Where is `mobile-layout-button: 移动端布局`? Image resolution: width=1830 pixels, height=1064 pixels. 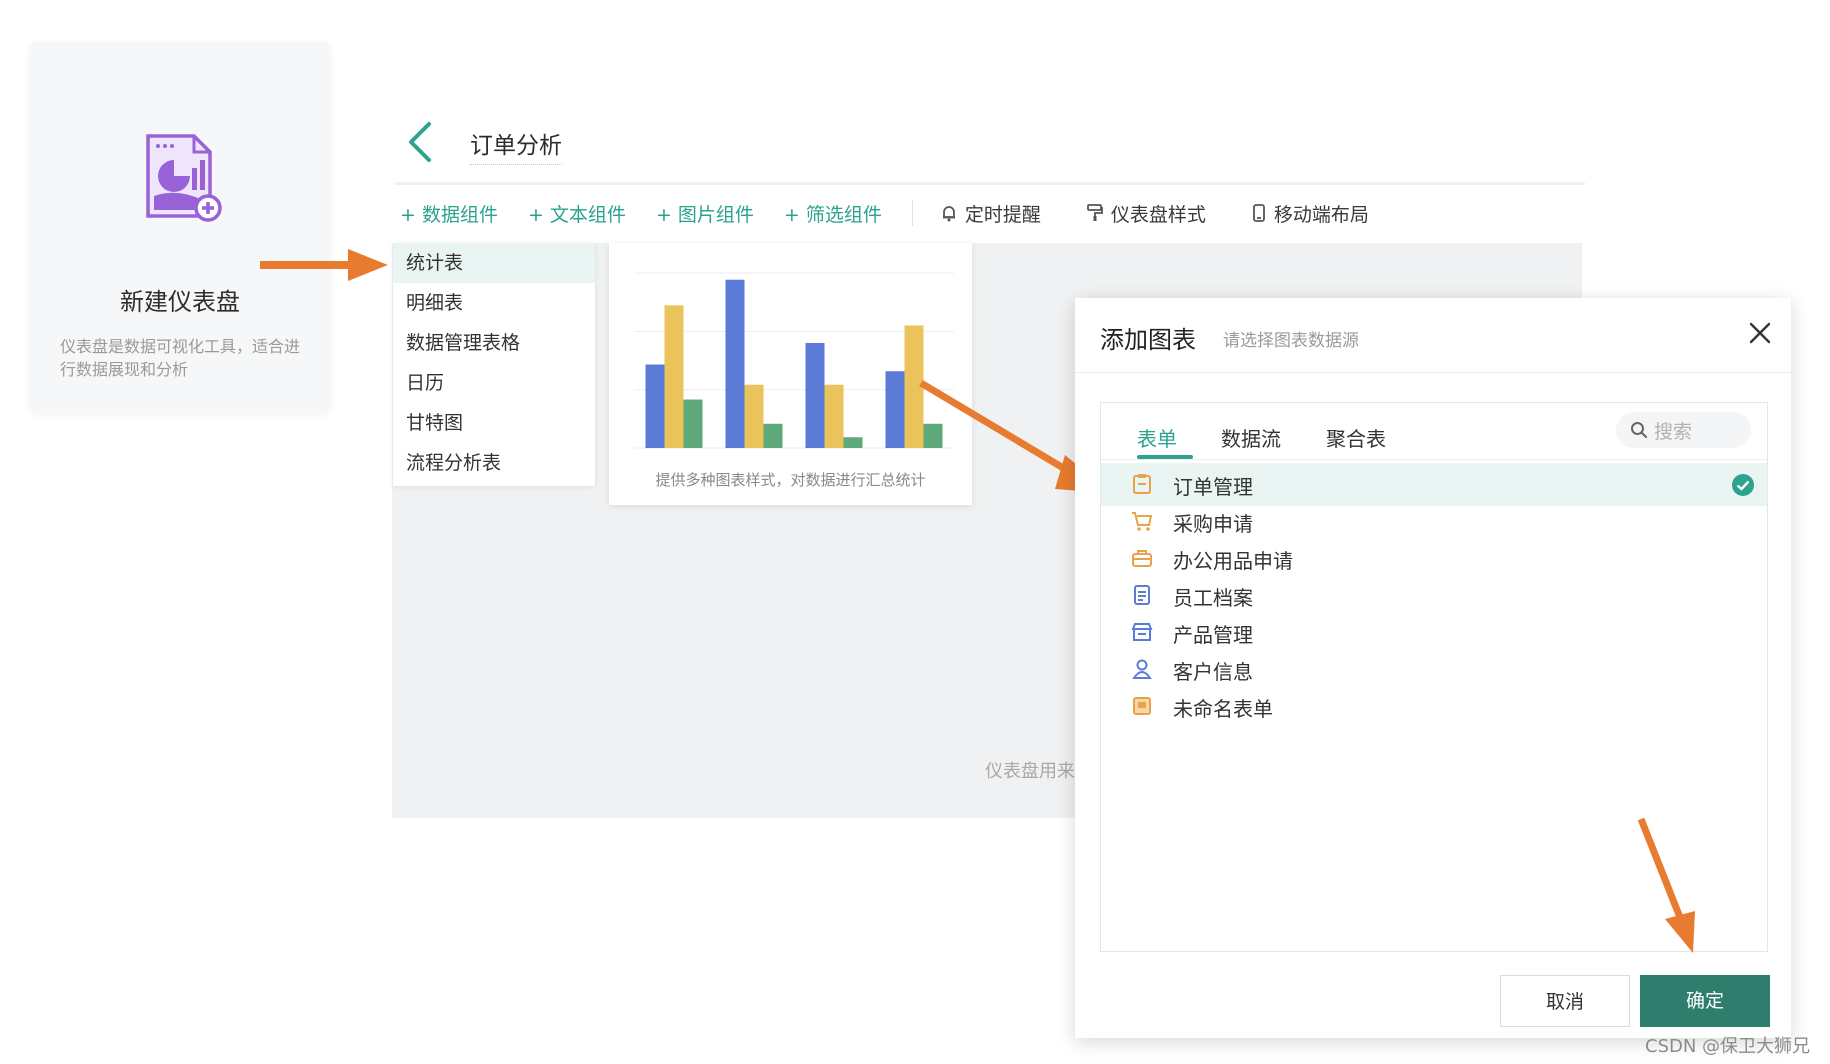 mobile-layout-button: 移动端布局 is located at coordinates (1310, 213).